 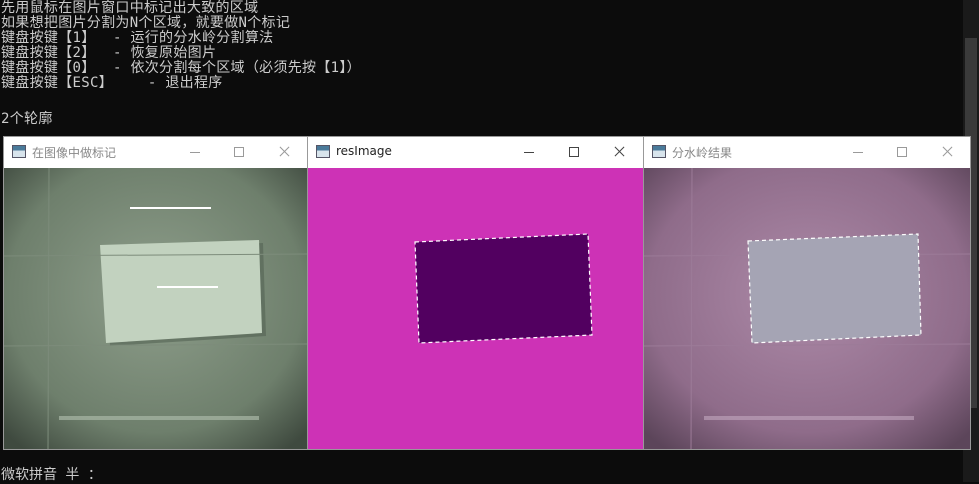 I want to click on console-line: 2个轮廓, so click(x=27, y=119).